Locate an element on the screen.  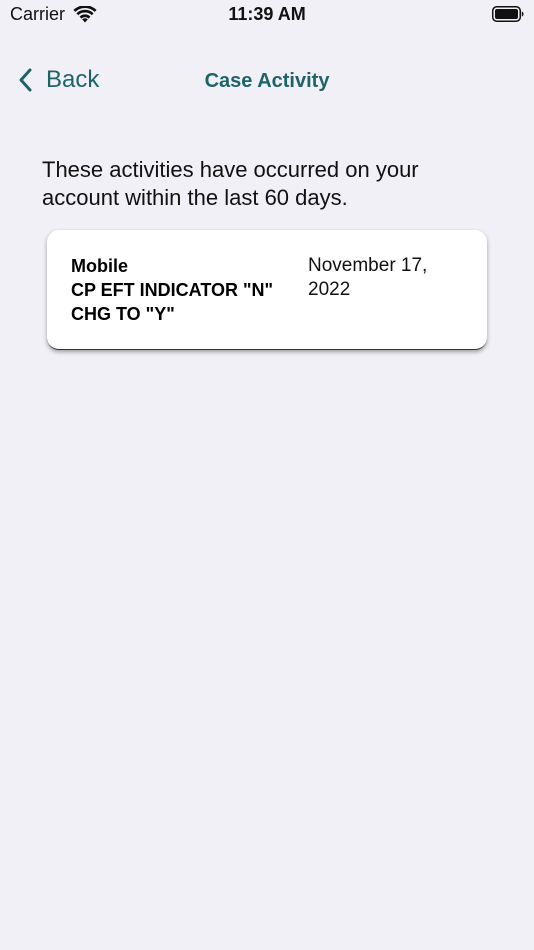
battery-icon is located at coordinates (508, 14).